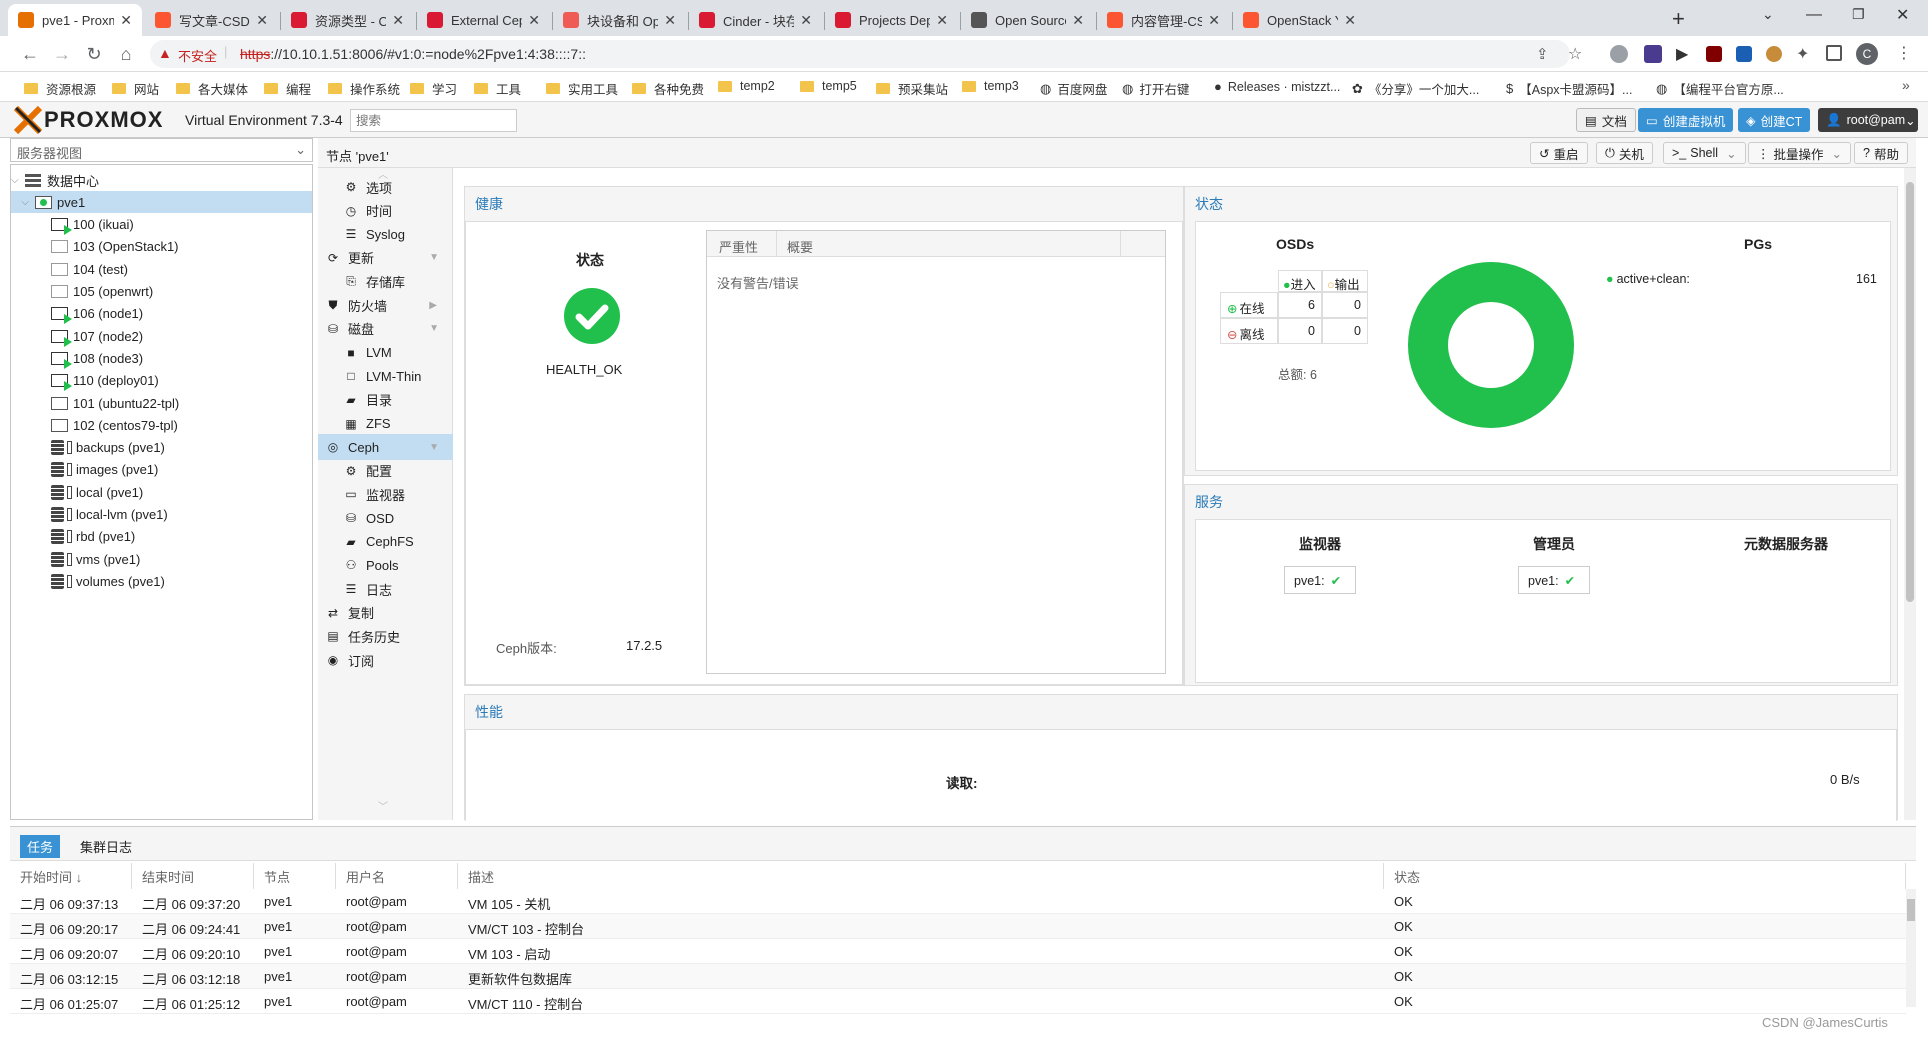 This screenshot has height=1040, width=1928. Describe the element at coordinates (347, 20) in the screenshot. I see `browser-tab: 资源类型 - OpenS ✕` at that location.